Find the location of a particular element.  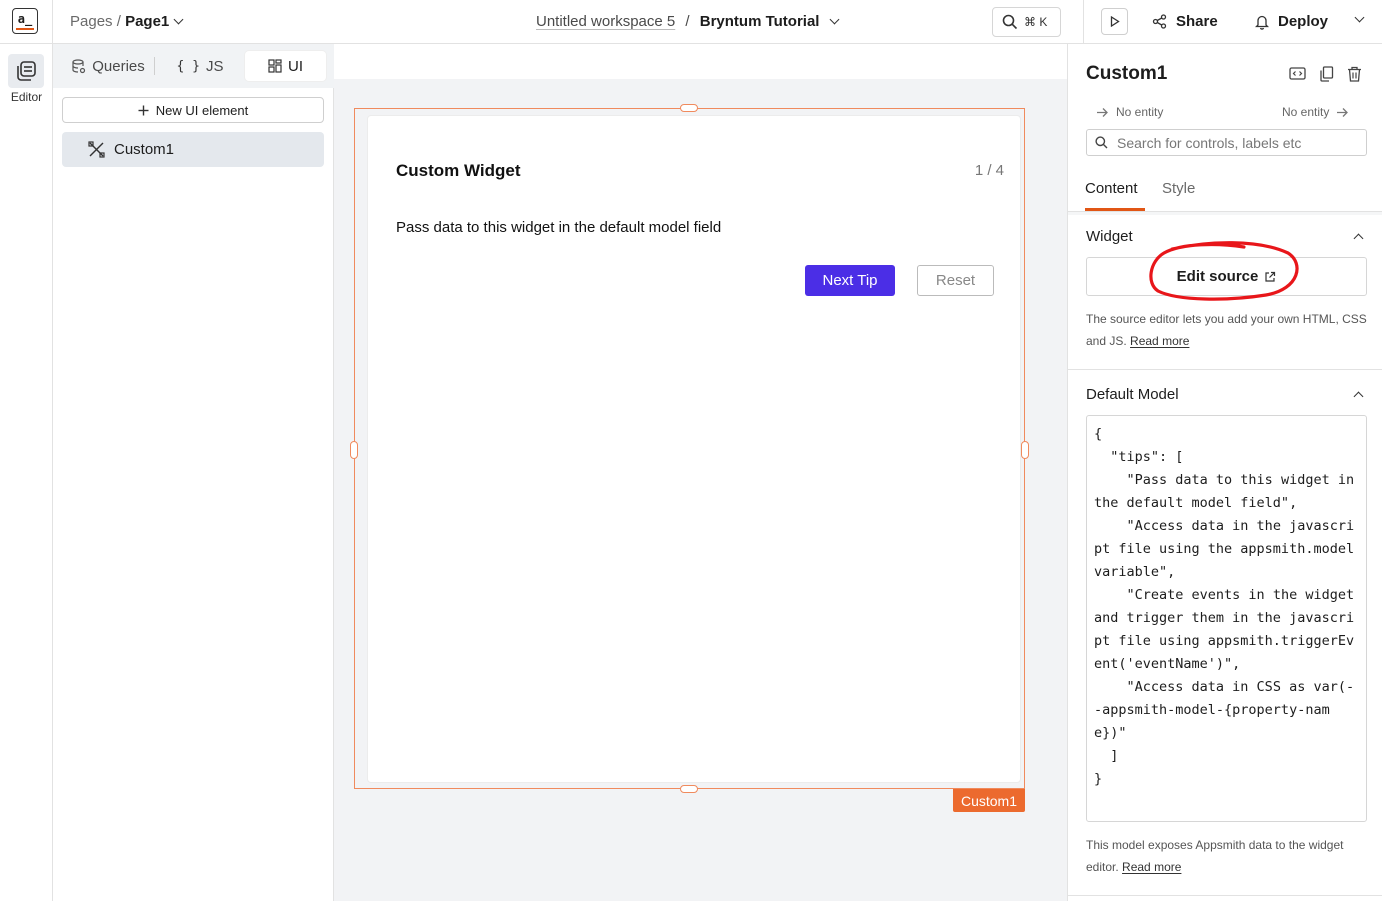

editor-rail-button is located at coordinates (26, 71).